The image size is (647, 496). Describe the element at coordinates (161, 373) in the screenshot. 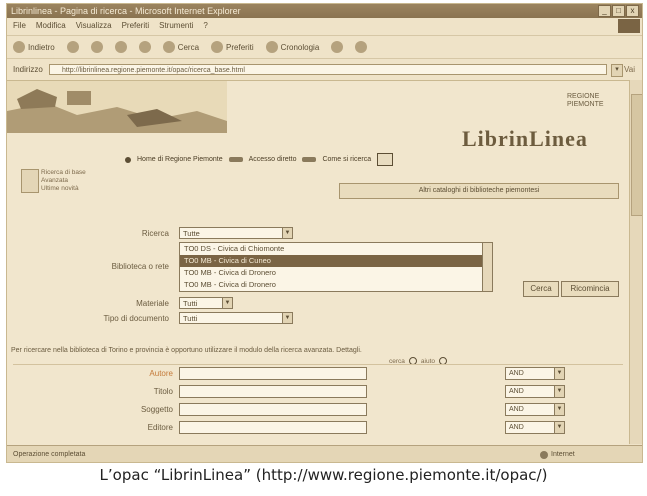

I see `author-label: Autore` at that location.